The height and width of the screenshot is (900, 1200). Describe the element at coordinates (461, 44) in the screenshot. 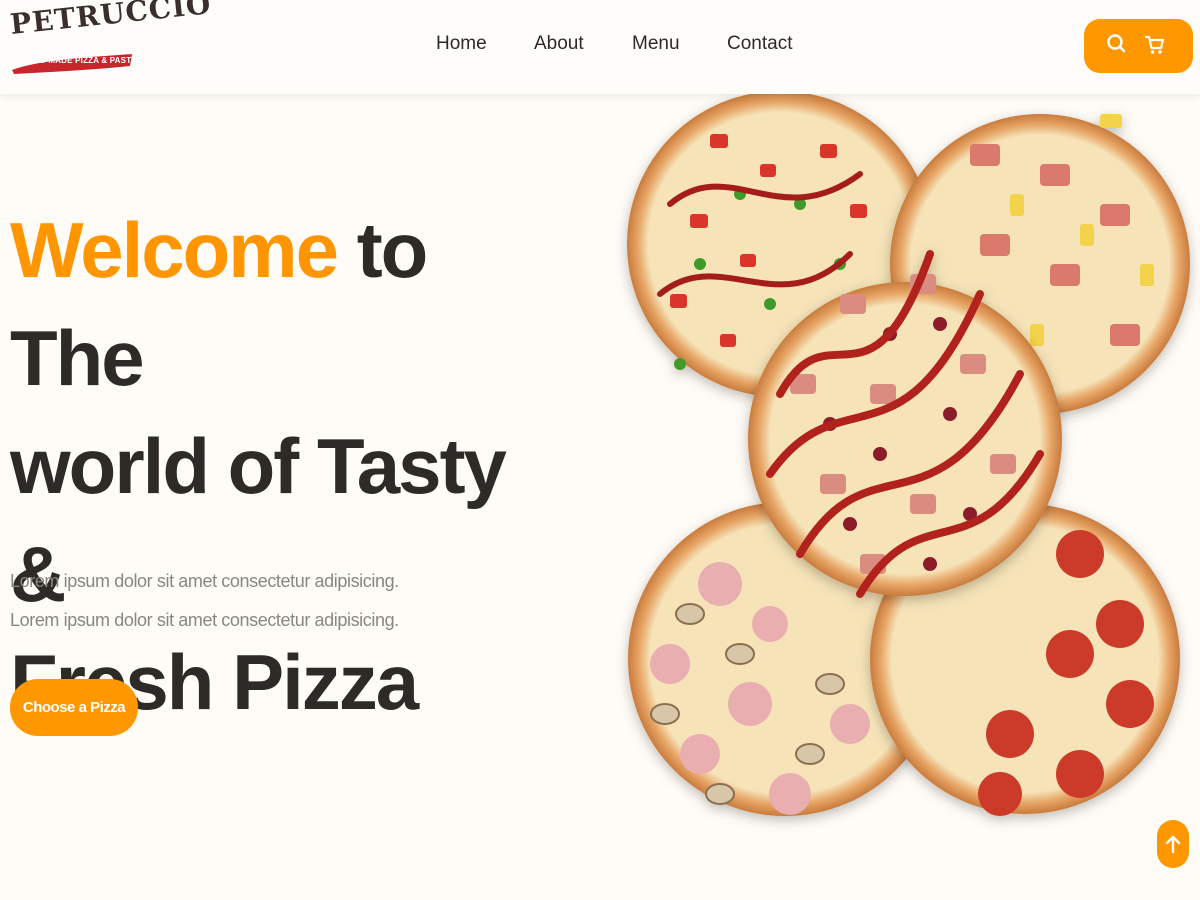

I see `nav-home: Home` at that location.